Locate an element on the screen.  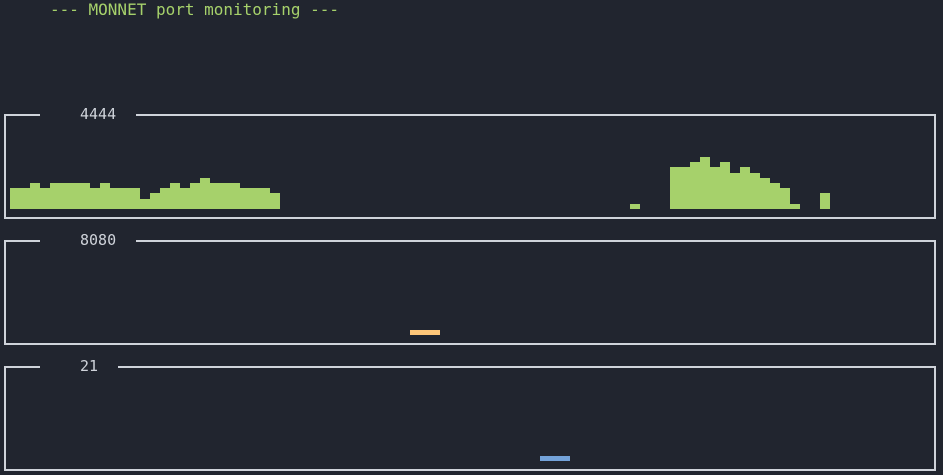
port-label: 8080 is located at coordinates (98, 240).